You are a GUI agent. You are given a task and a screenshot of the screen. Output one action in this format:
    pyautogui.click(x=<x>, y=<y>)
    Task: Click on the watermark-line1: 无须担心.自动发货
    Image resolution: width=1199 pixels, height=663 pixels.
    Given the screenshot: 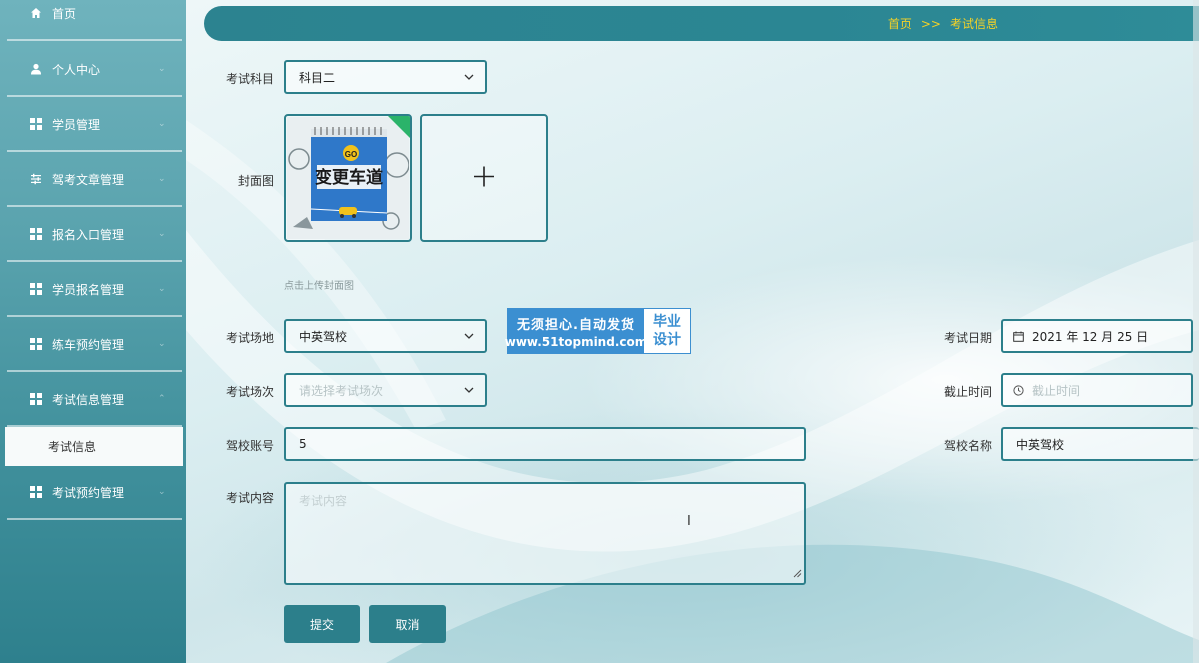 What is the action you would take?
    pyautogui.click(x=576, y=325)
    